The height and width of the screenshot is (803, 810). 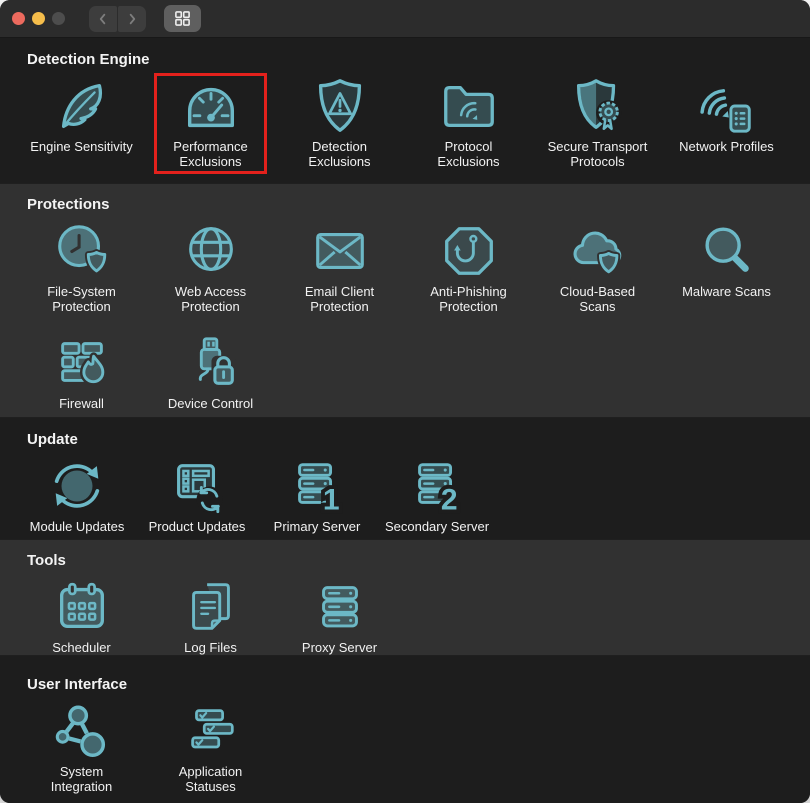 I want to click on tile-label: Log Files, so click(x=210, y=647).